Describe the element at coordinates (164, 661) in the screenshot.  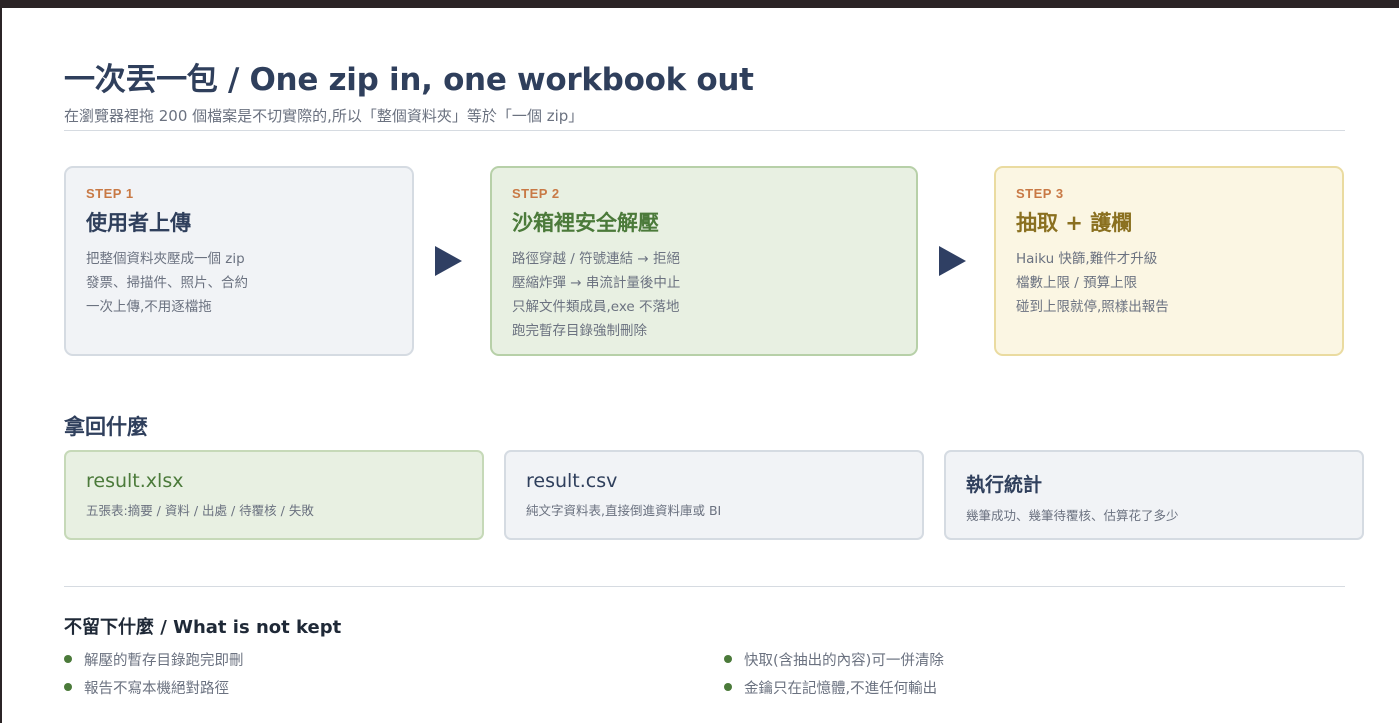
I see `not-kept-item-text: 解壓的暫存目錄跑完即刪` at that location.